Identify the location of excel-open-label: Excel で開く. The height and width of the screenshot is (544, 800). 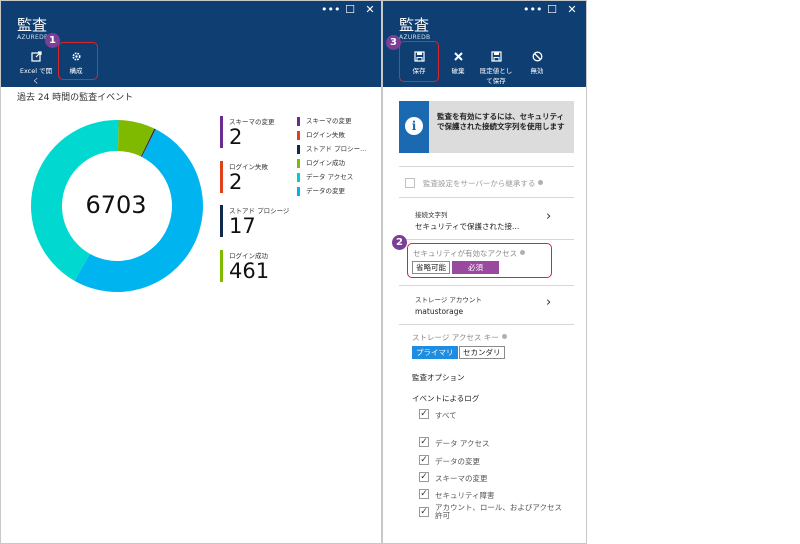
(36, 76).